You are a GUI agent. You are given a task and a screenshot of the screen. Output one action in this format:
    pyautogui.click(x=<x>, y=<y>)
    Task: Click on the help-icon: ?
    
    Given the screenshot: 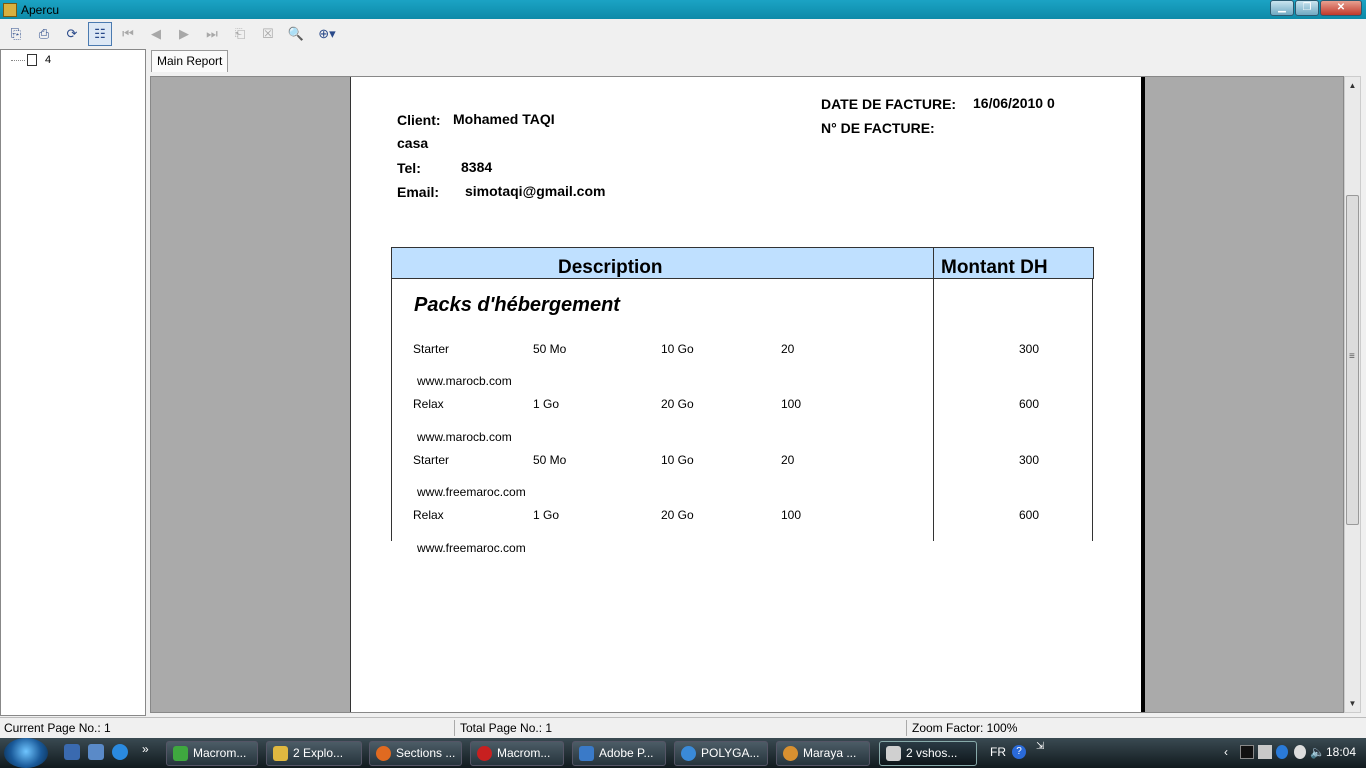 What is the action you would take?
    pyautogui.click(x=1019, y=752)
    